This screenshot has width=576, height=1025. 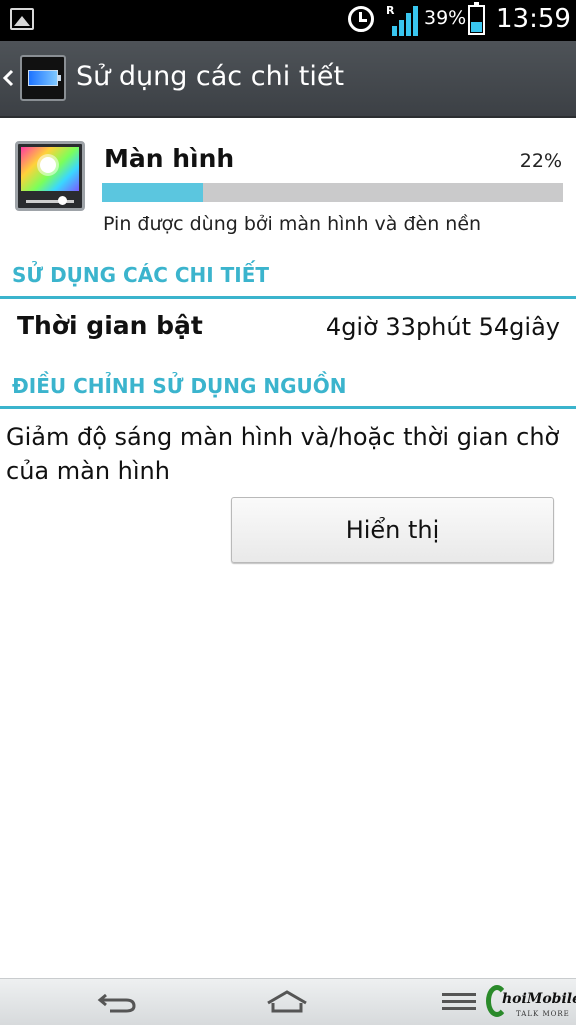 What do you see at coordinates (543, 1014) in the screenshot?
I see `watermark-slogan: TALK MORE` at bounding box center [543, 1014].